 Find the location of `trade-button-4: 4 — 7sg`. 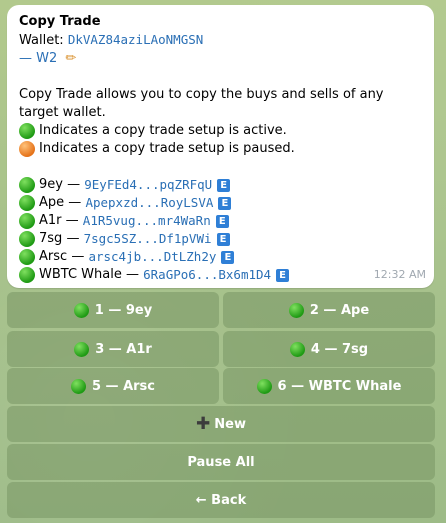

trade-button-4: 4 — 7sg is located at coordinates (329, 349).